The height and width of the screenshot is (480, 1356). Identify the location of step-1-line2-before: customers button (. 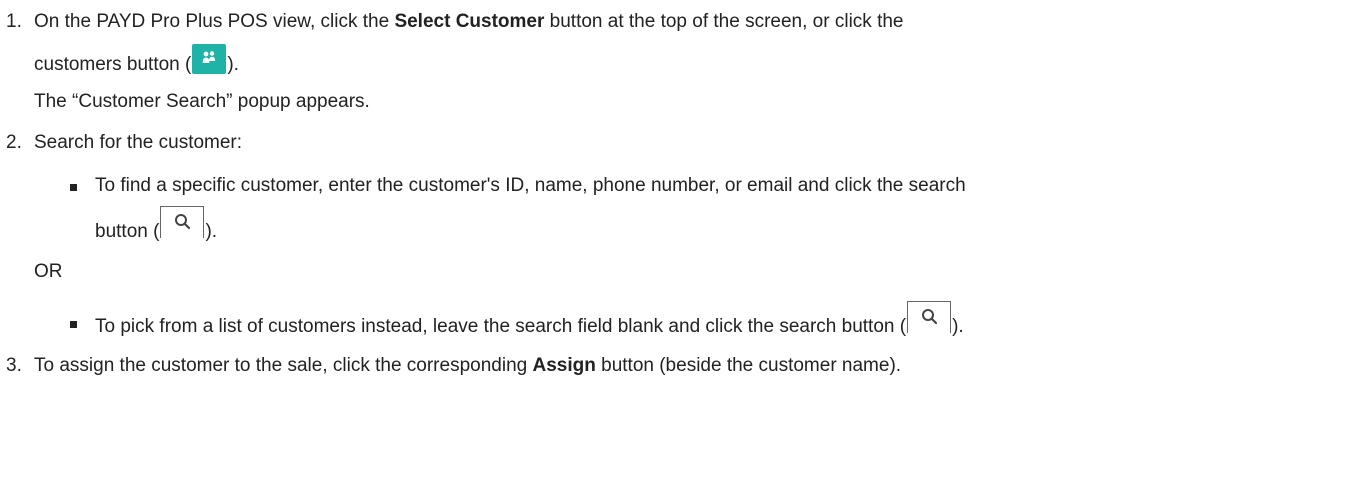
(113, 65).